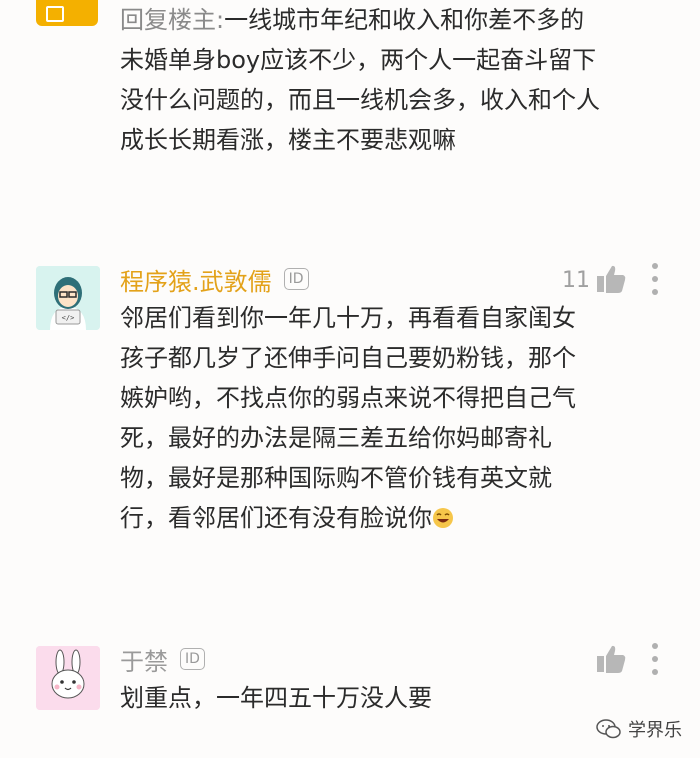  I want to click on comment-author: 于禁, so click(144, 659).